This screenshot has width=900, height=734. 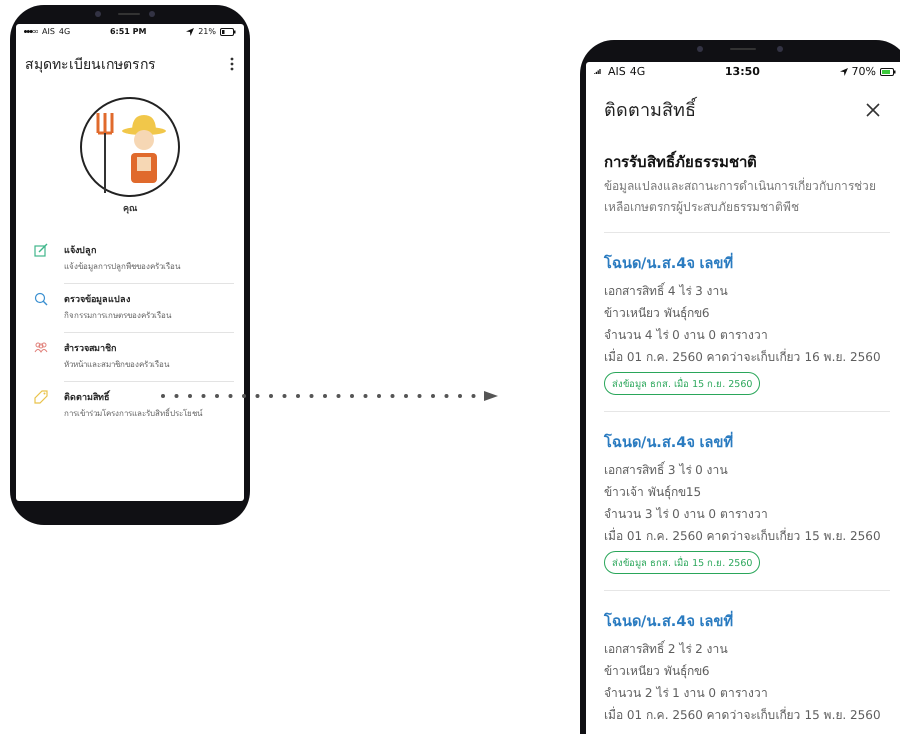 What do you see at coordinates (130, 209) in the screenshot?
I see `user-name: คุณ` at bounding box center [130, 209].